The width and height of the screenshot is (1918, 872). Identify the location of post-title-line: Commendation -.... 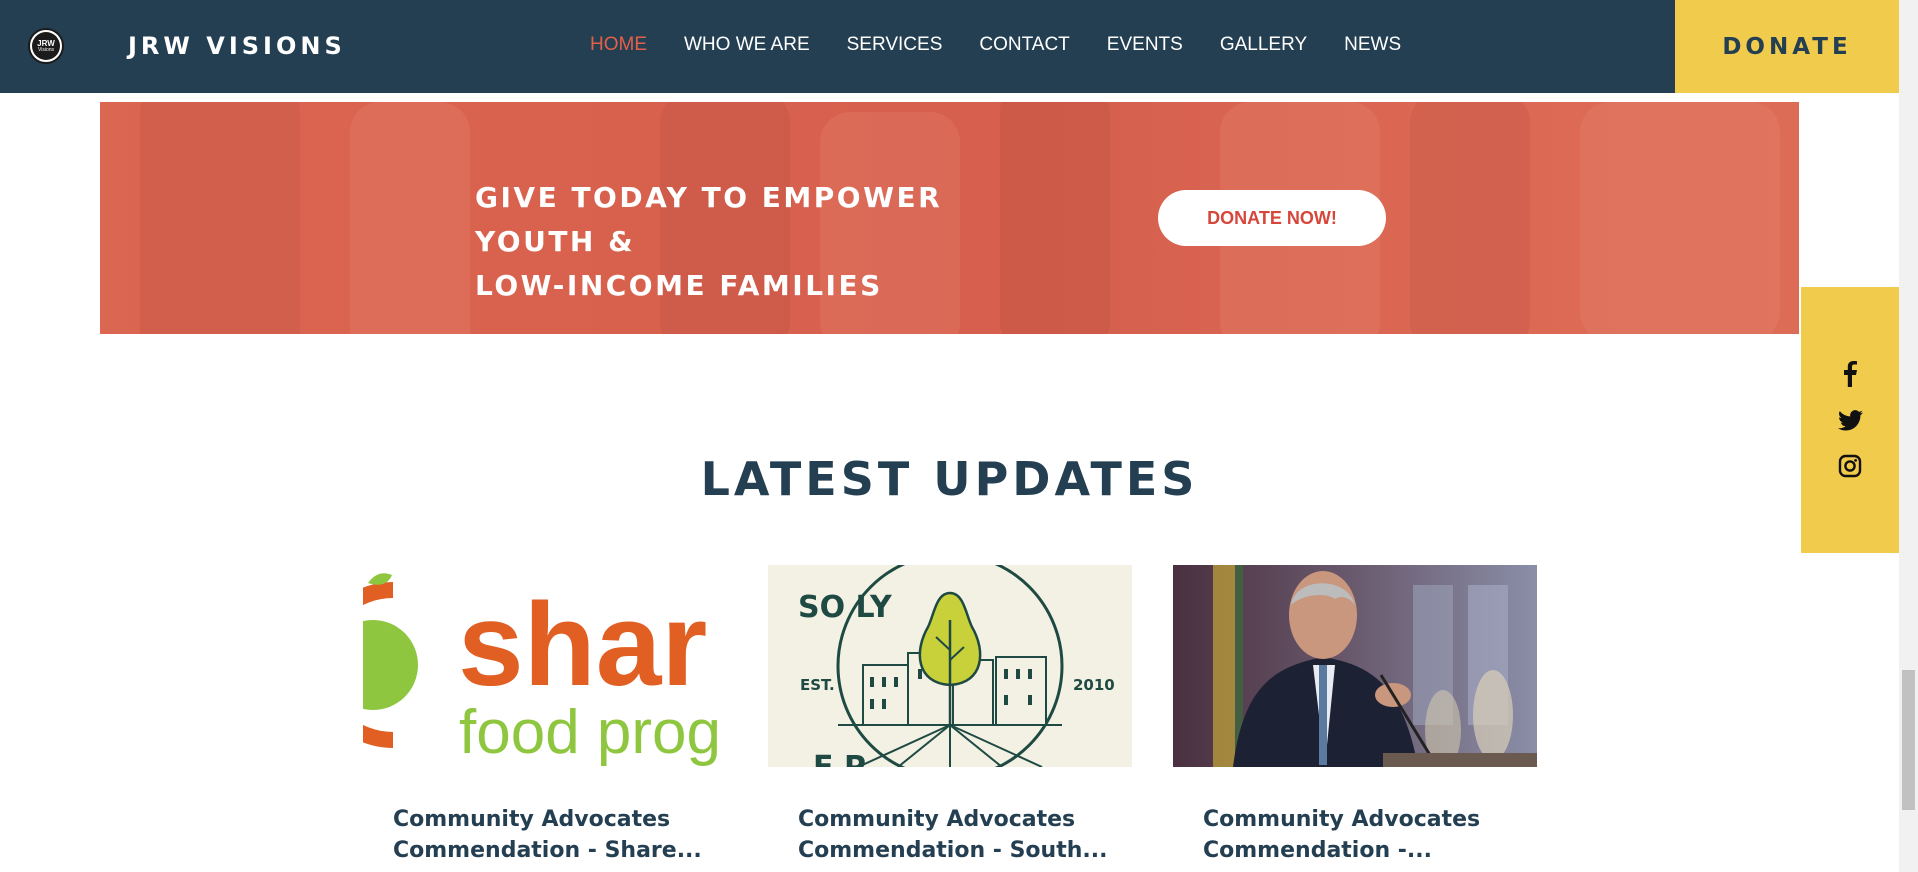
(1317, 850).